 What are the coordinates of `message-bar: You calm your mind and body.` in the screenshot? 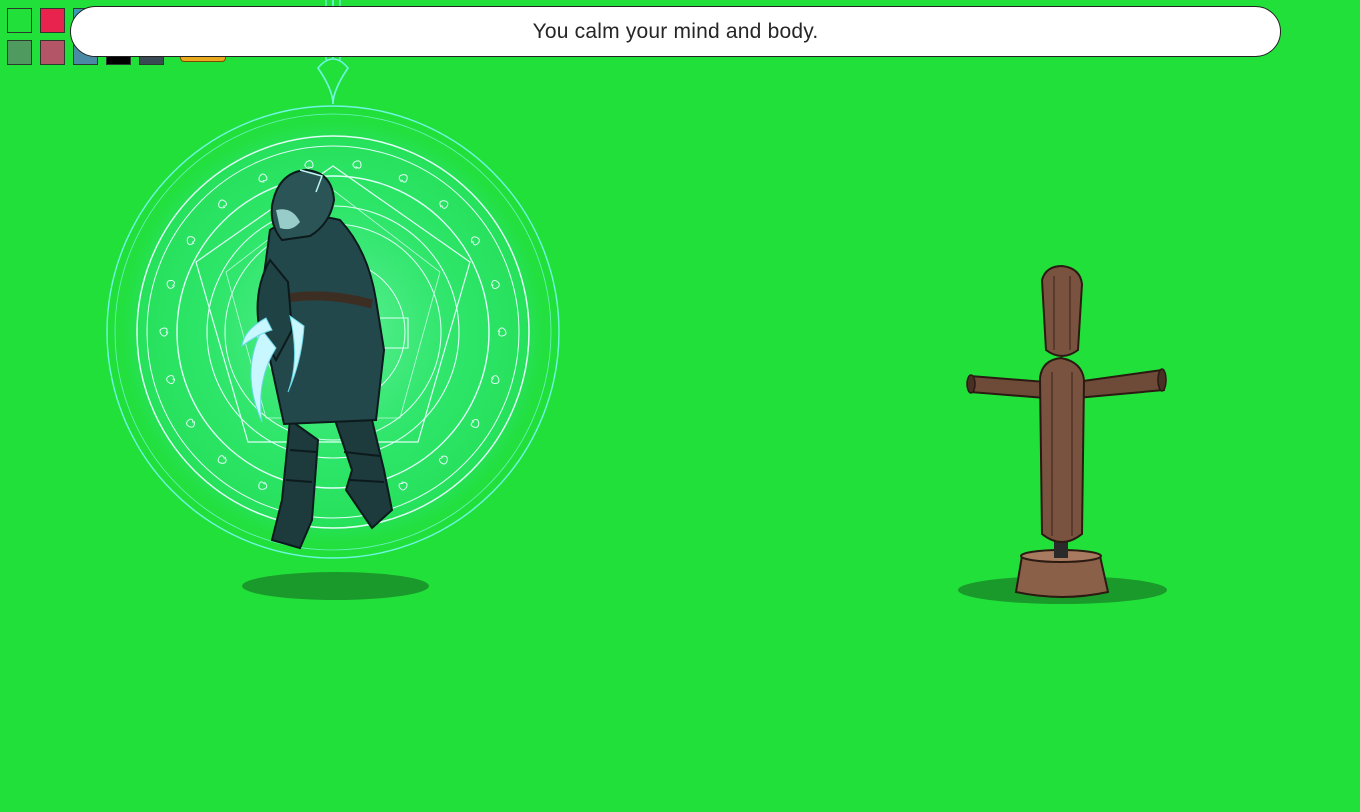 It's located at (675, 31).